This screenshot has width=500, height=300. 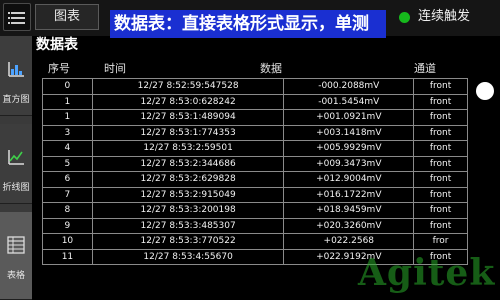 I want to click on menu-icon, so click(x=17, y=17).